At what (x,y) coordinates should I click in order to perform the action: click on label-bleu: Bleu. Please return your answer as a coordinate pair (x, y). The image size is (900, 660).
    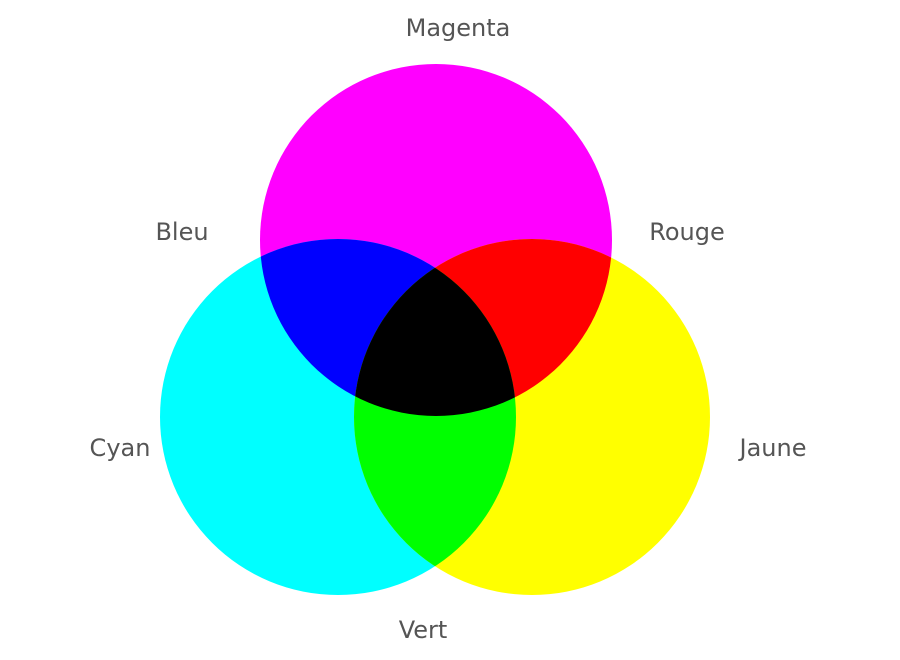
    Looking at the image, I should click on (182, 232).